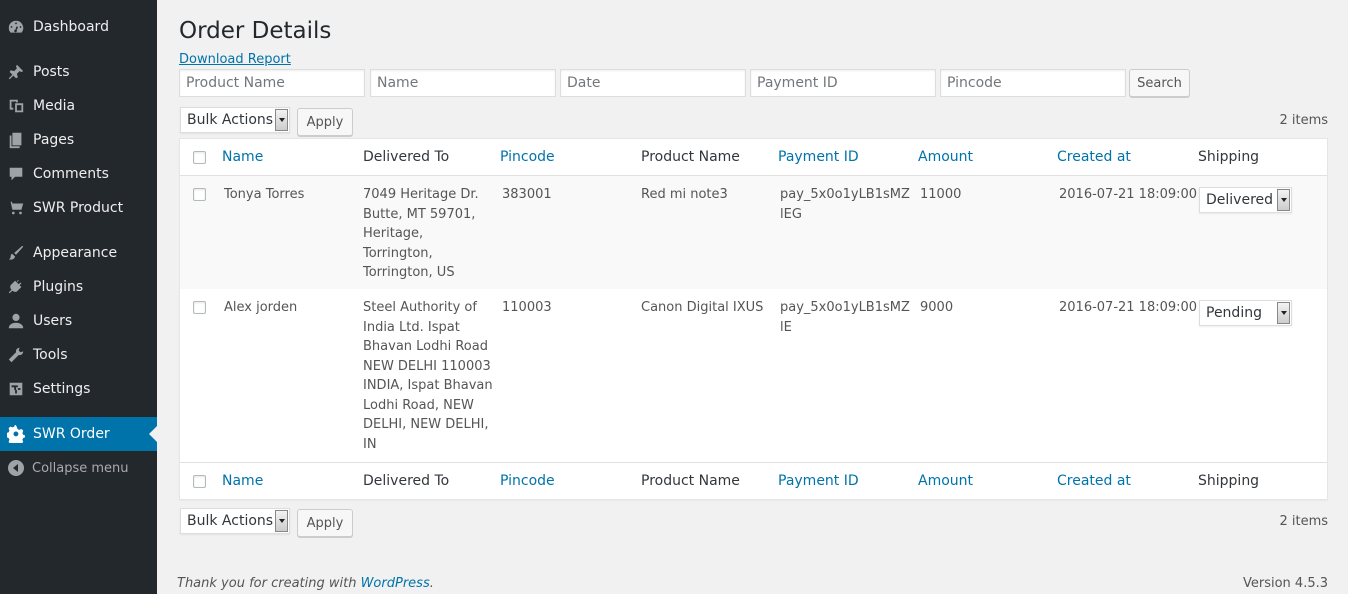 This screenshot has width=1348, height=594. What do you see at coordinates (1159, 83) in the screenshot?
I see `search-button: Search` at bounding box center [1159, 83].